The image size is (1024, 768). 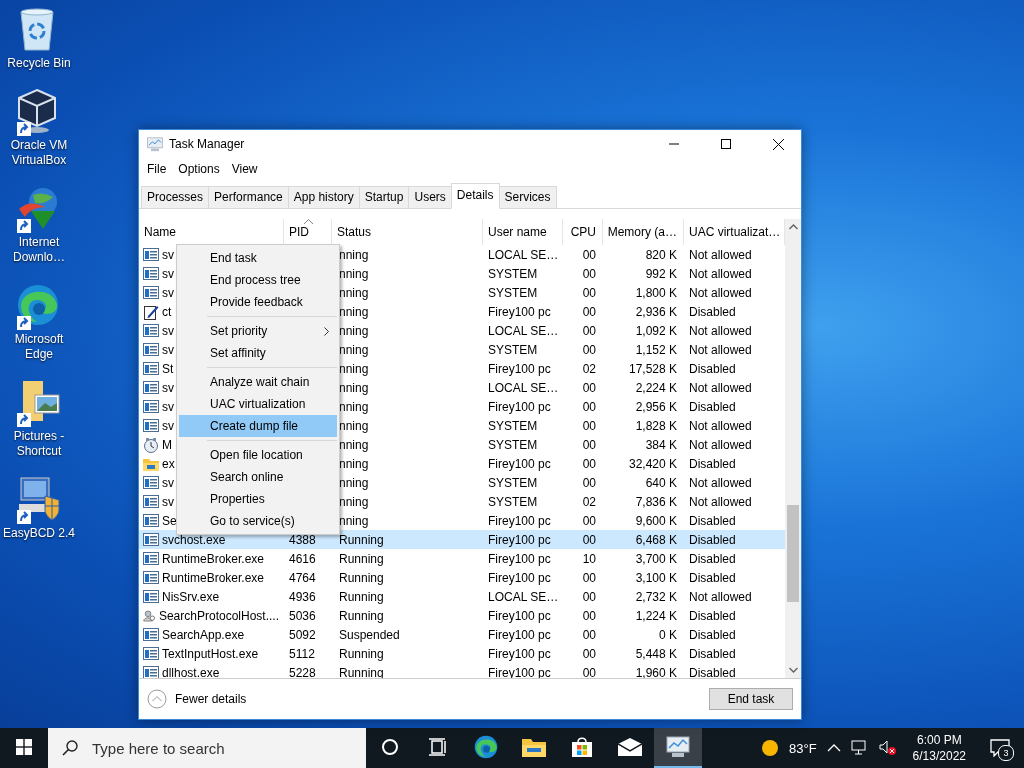 What do you see at coordinates (793, 553) in the screenshot?
I see `scrollbar-thumb` at bounding box center [793, 553].